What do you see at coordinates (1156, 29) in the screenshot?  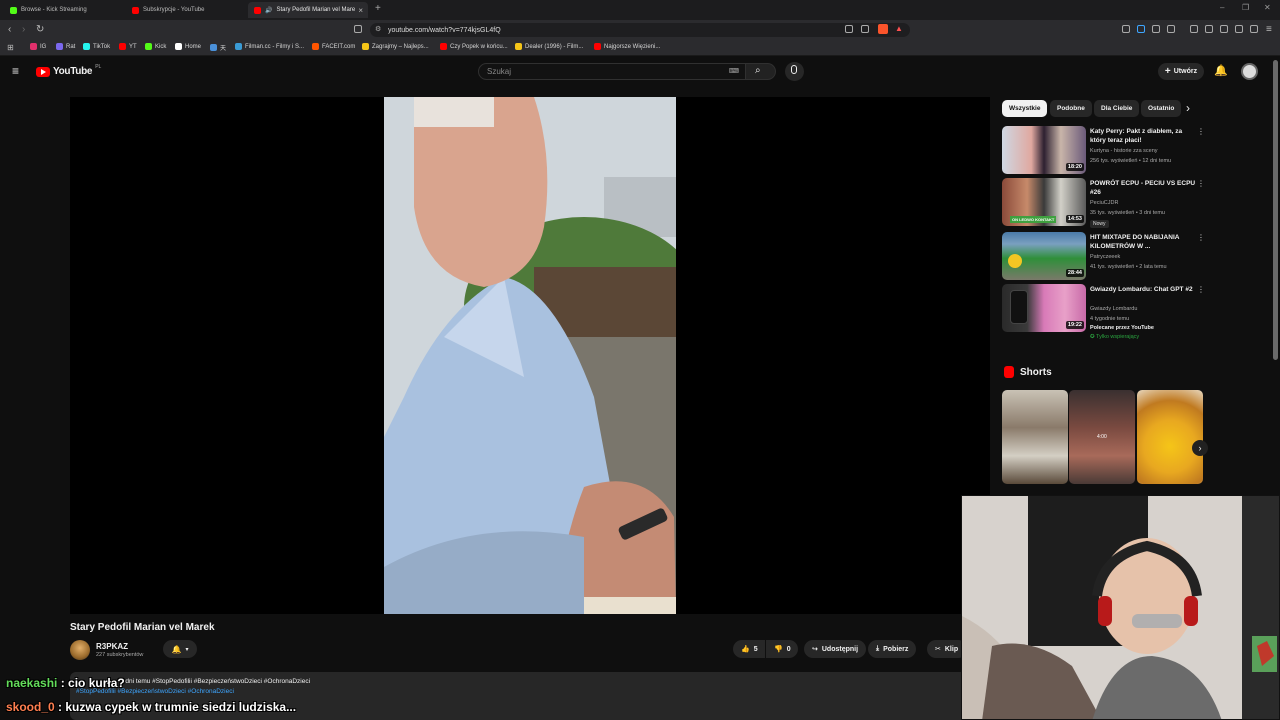 I see `extensions-icon` at bounding box center [1156, 29].